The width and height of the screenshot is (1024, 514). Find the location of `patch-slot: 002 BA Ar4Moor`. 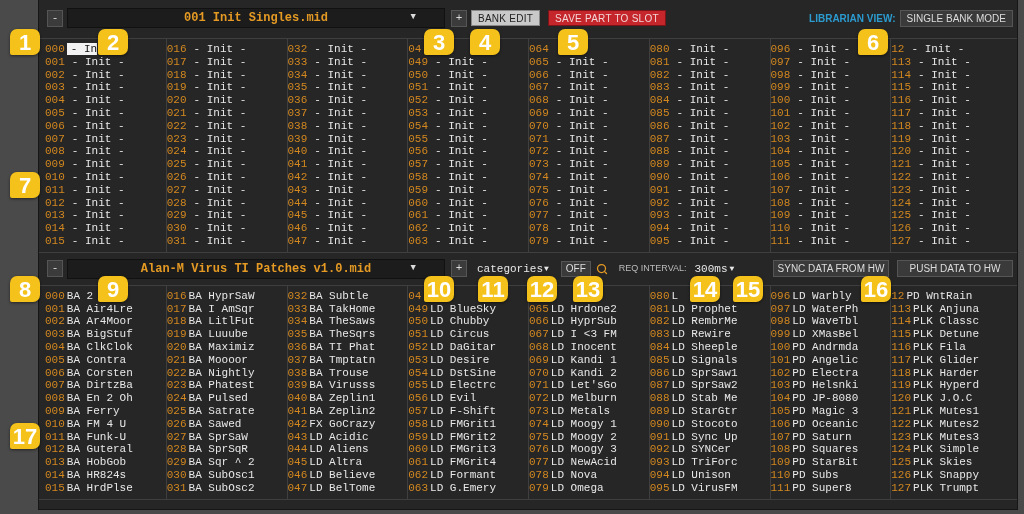

patch-slot: 002 BA Ar4Moor is located at coordinates (89, 322).